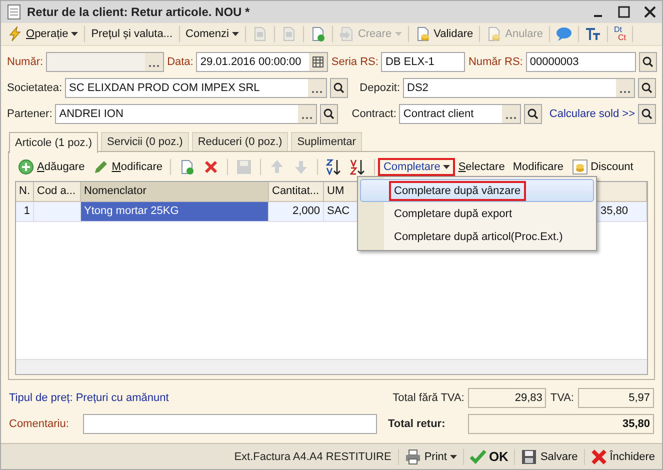  I want to click on document-number-field: 00000003, so click(581, 62).